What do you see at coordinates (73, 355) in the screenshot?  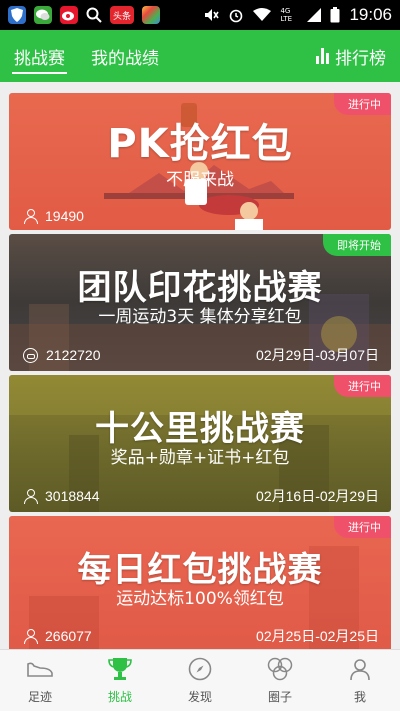 I see `participant-count-value: 2122720` at bounding box center [73, 355].